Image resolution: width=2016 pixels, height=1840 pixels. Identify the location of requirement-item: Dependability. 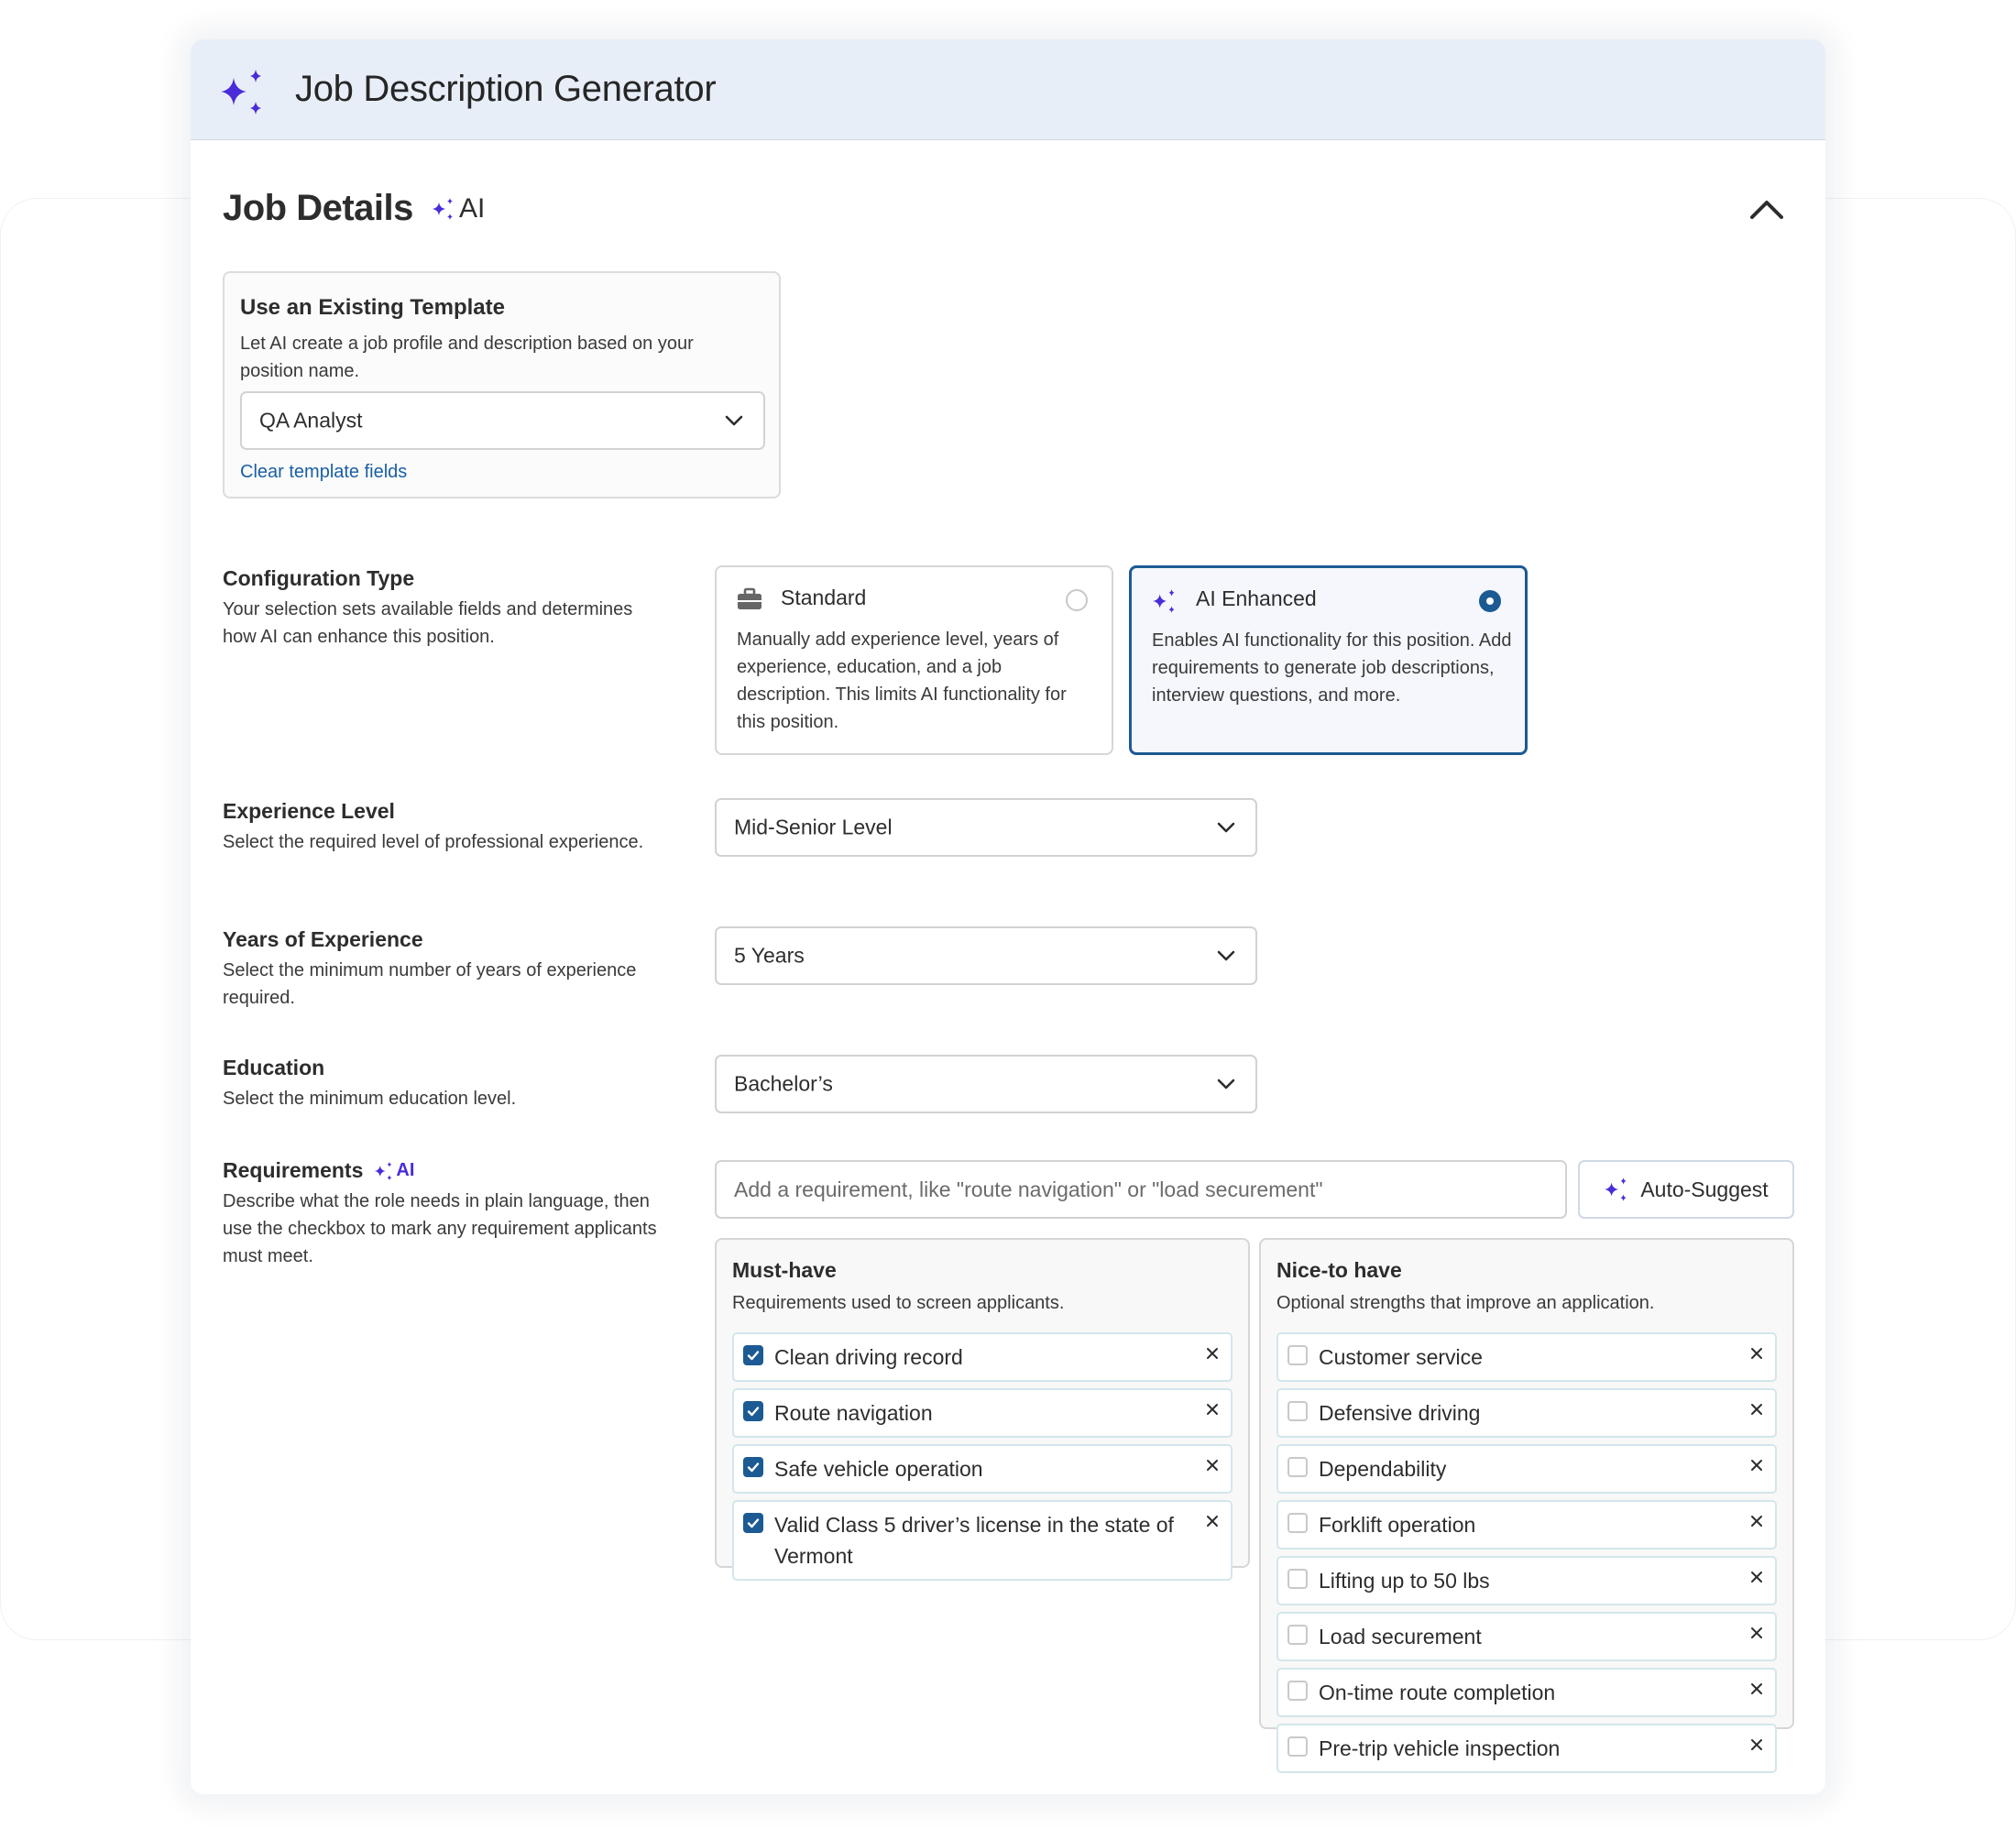
(1526, 1469).